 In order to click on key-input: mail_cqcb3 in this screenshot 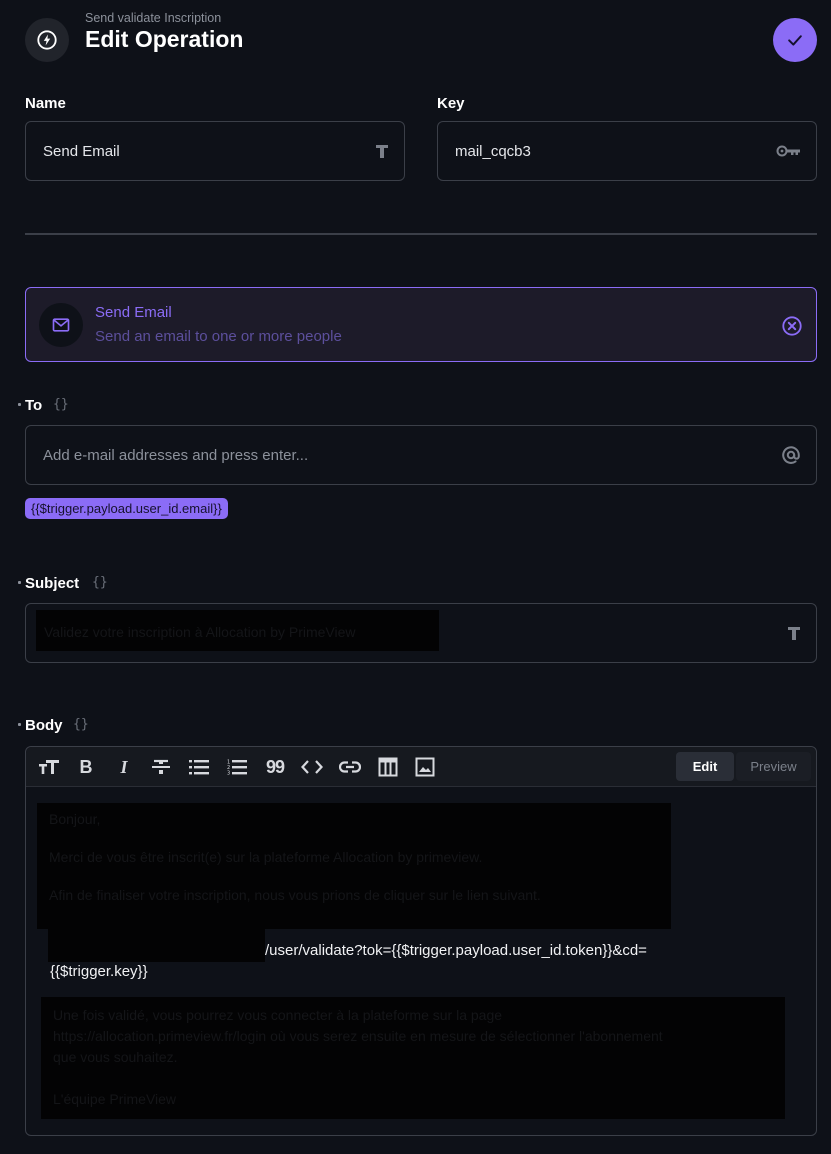, I will do `click(627, 151)`.